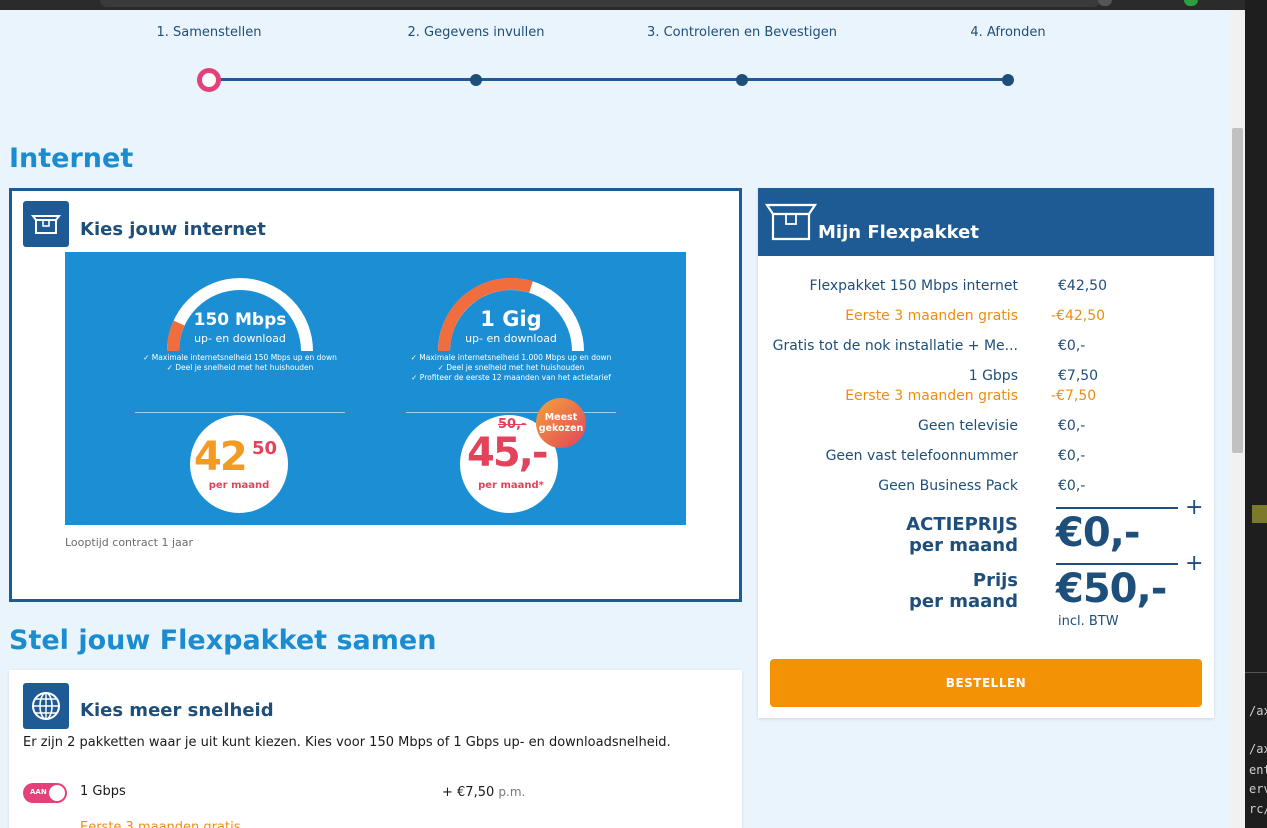  I want to click on price-label-line: per maand, so click(963, 601).